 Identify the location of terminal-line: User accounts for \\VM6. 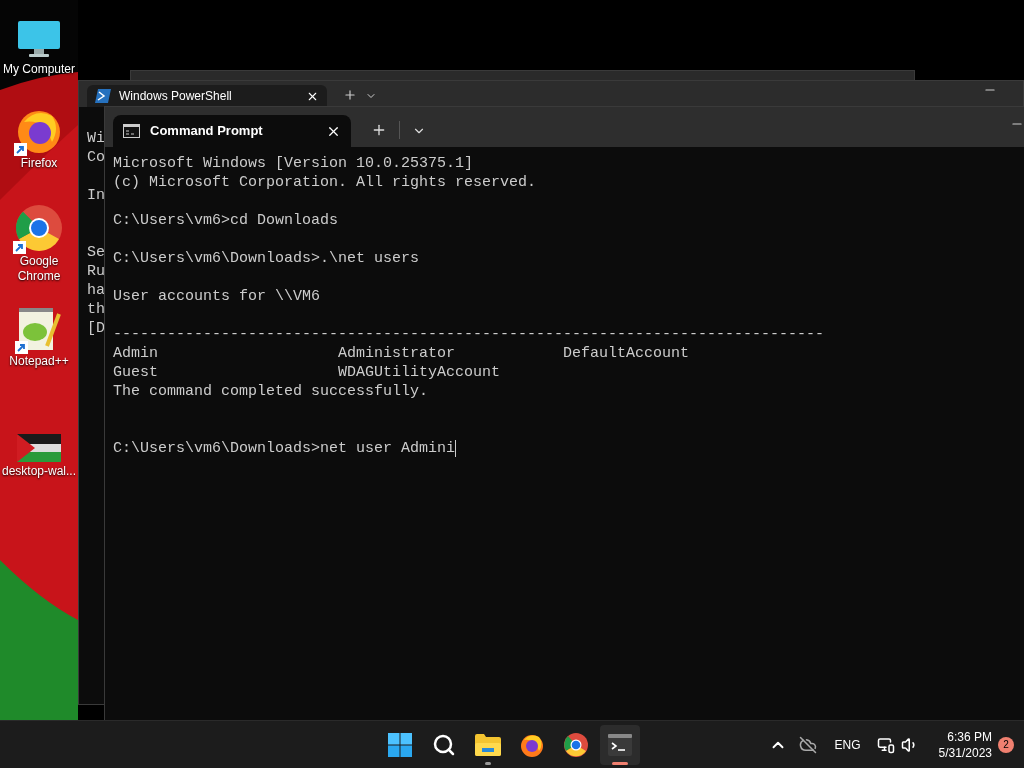
(217, 296).